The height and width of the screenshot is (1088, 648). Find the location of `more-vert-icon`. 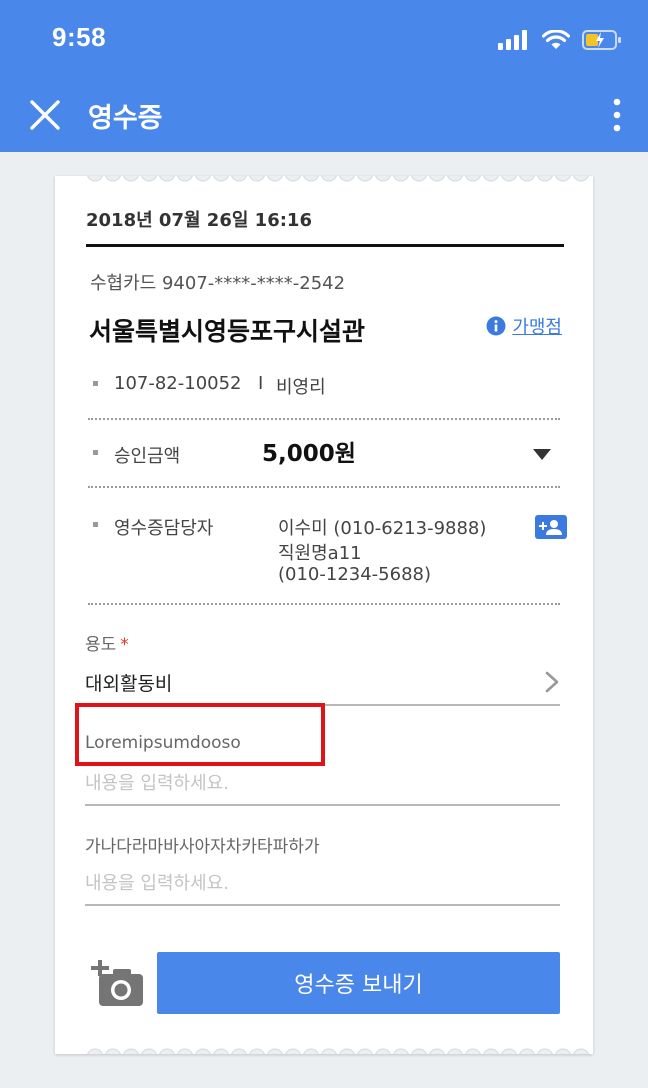

more-vert-icon is located at coordinates (617, 115).